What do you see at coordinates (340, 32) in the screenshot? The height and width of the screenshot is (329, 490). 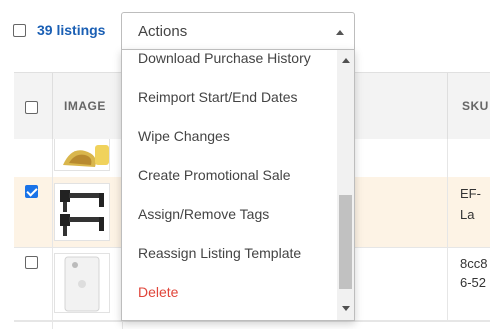 I see `caret-up-icon` at bounding box center [340, 32].